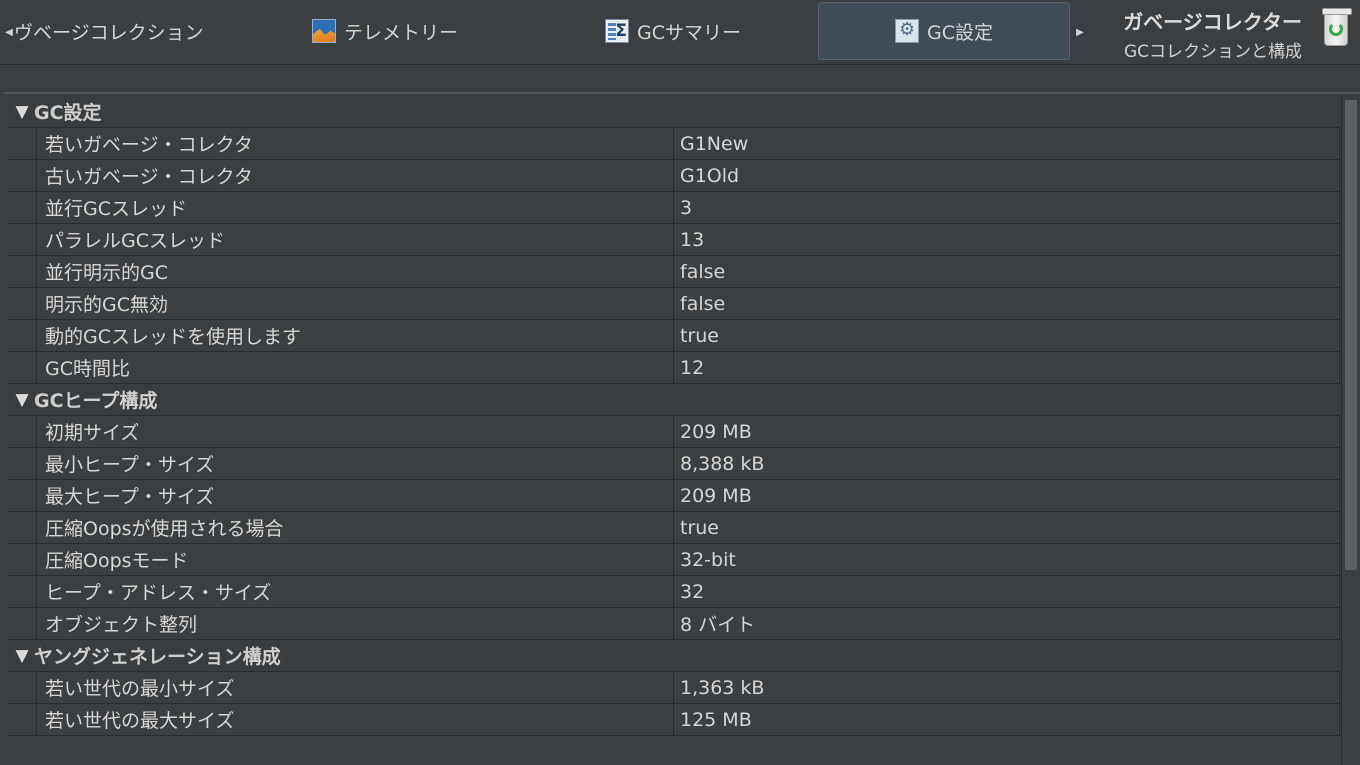 Image resolution: width=1360 pixels, height=765 pixels. What do you see at coordinates (157, 657) in the screenshot?
I see `section-title: ヤングジェネレーション構成` at bounding box center [157, 657].